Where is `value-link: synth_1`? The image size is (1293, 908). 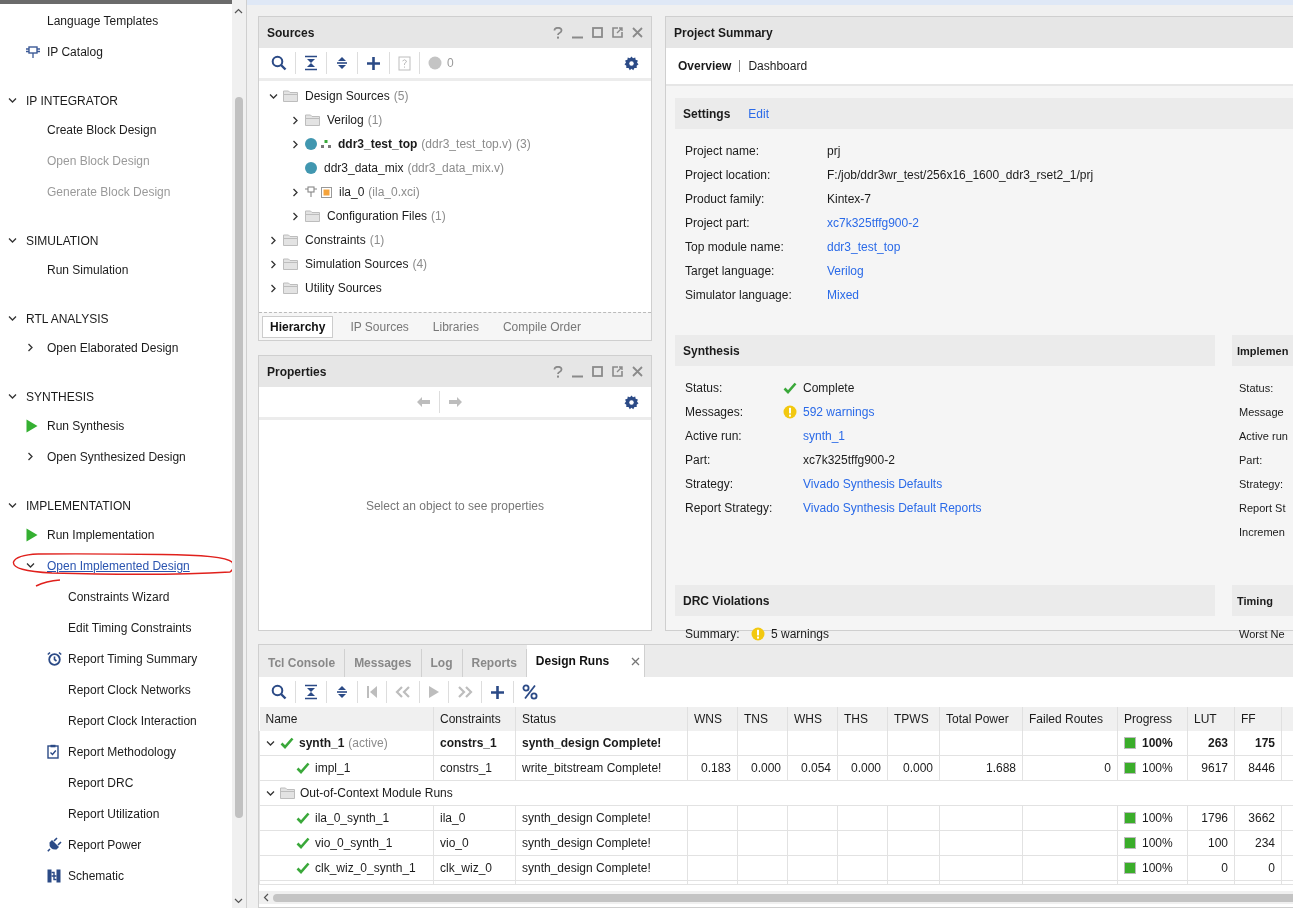
value-link: synth_1 is located at coordinates (824, 436).